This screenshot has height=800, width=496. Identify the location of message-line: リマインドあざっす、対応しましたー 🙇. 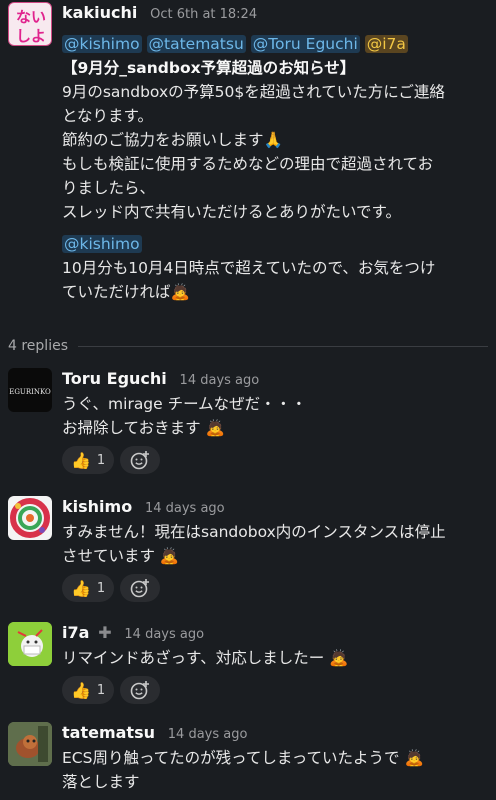
(205, 658).